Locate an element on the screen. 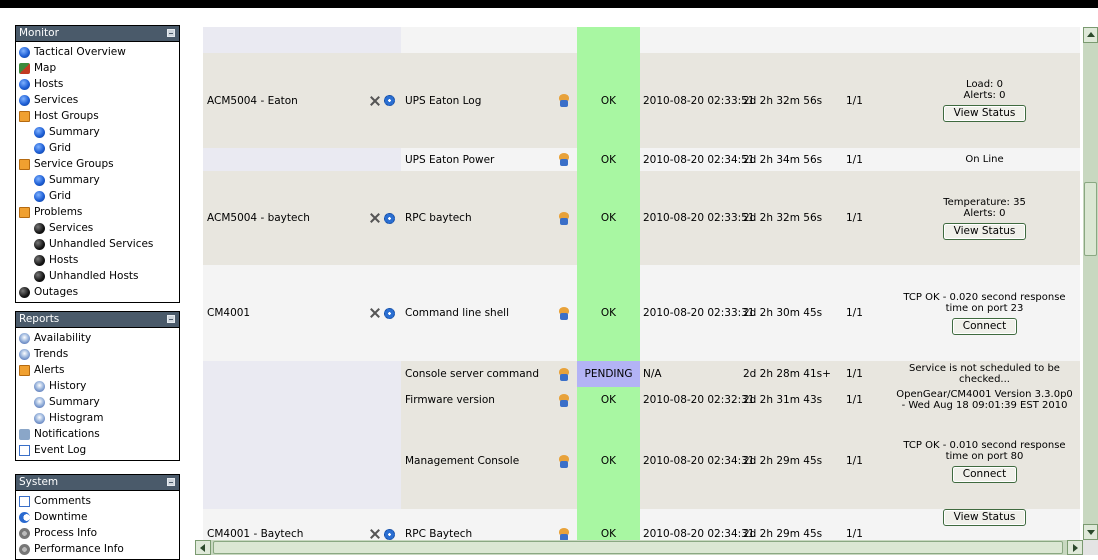 Image resolution: width=1098 pixels, height=560 pixels. scroll-left-icon is located at coordinates (203, 547).